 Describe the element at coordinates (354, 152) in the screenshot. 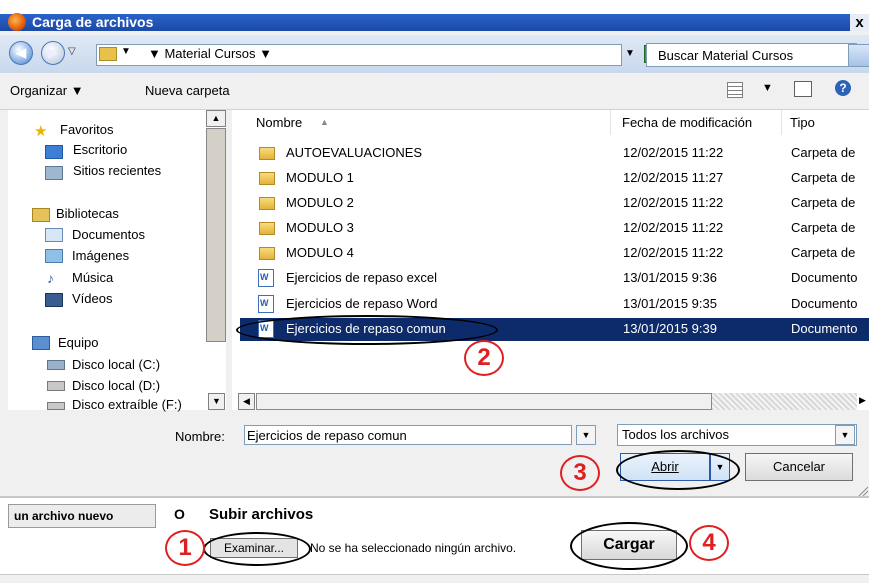

I see `file-name: AUTOEVALUACIONES` at that location.